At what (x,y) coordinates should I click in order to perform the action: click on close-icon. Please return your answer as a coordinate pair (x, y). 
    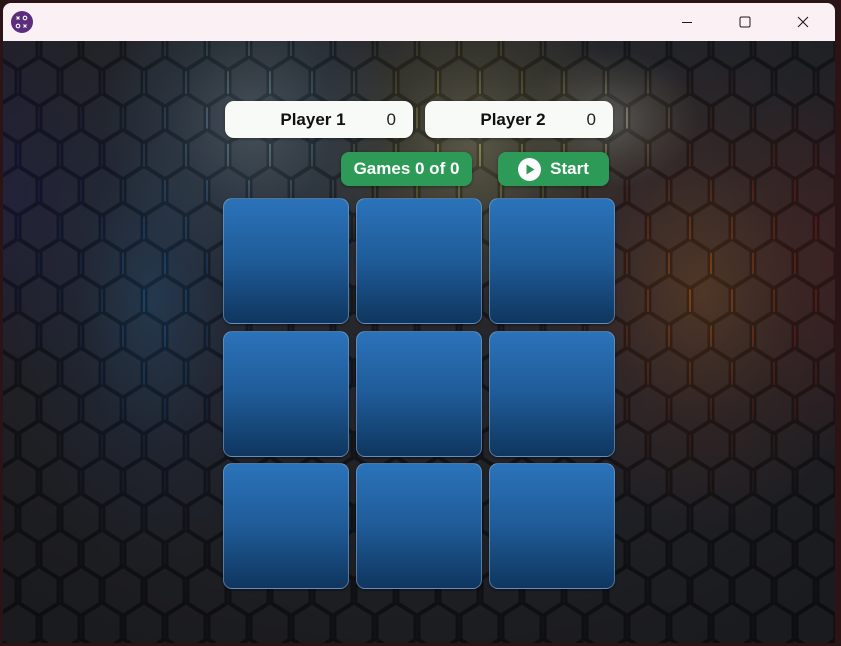
    Looking at the image, I should click on (803, 22).